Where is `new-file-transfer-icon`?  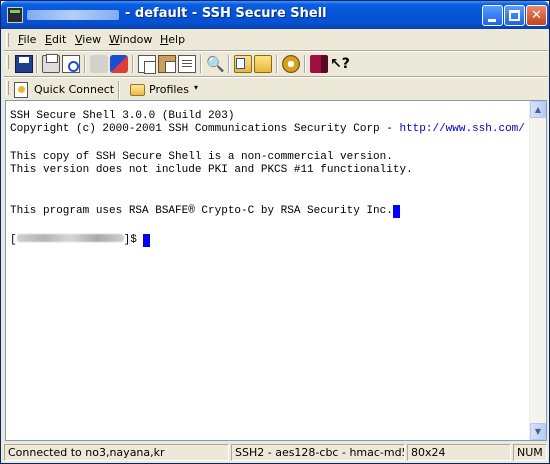 new-file-transfer-icon is located at coordinates (243, 64).